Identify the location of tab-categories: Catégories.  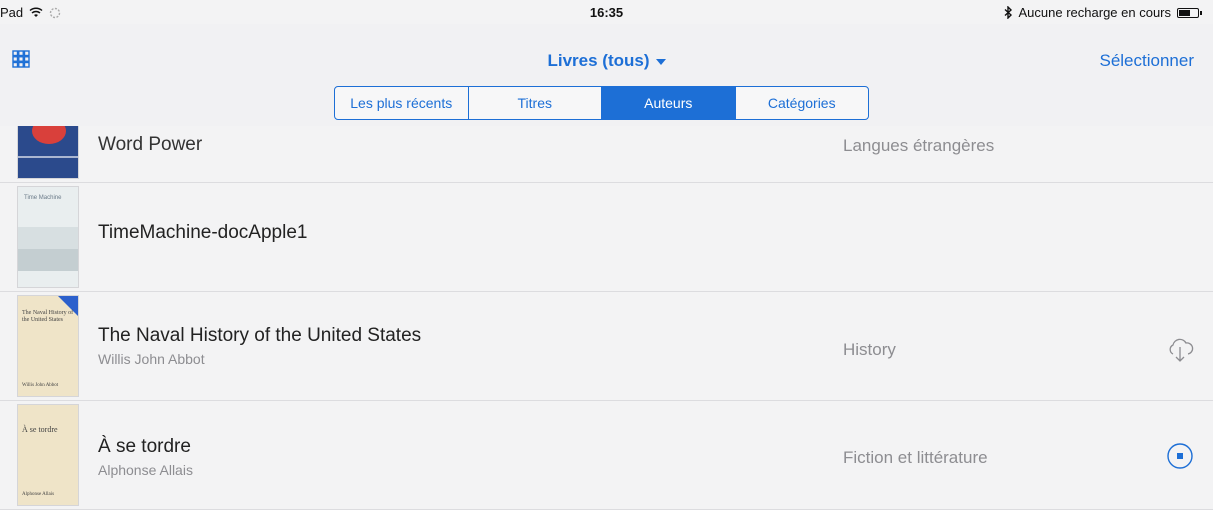
(802, 103).